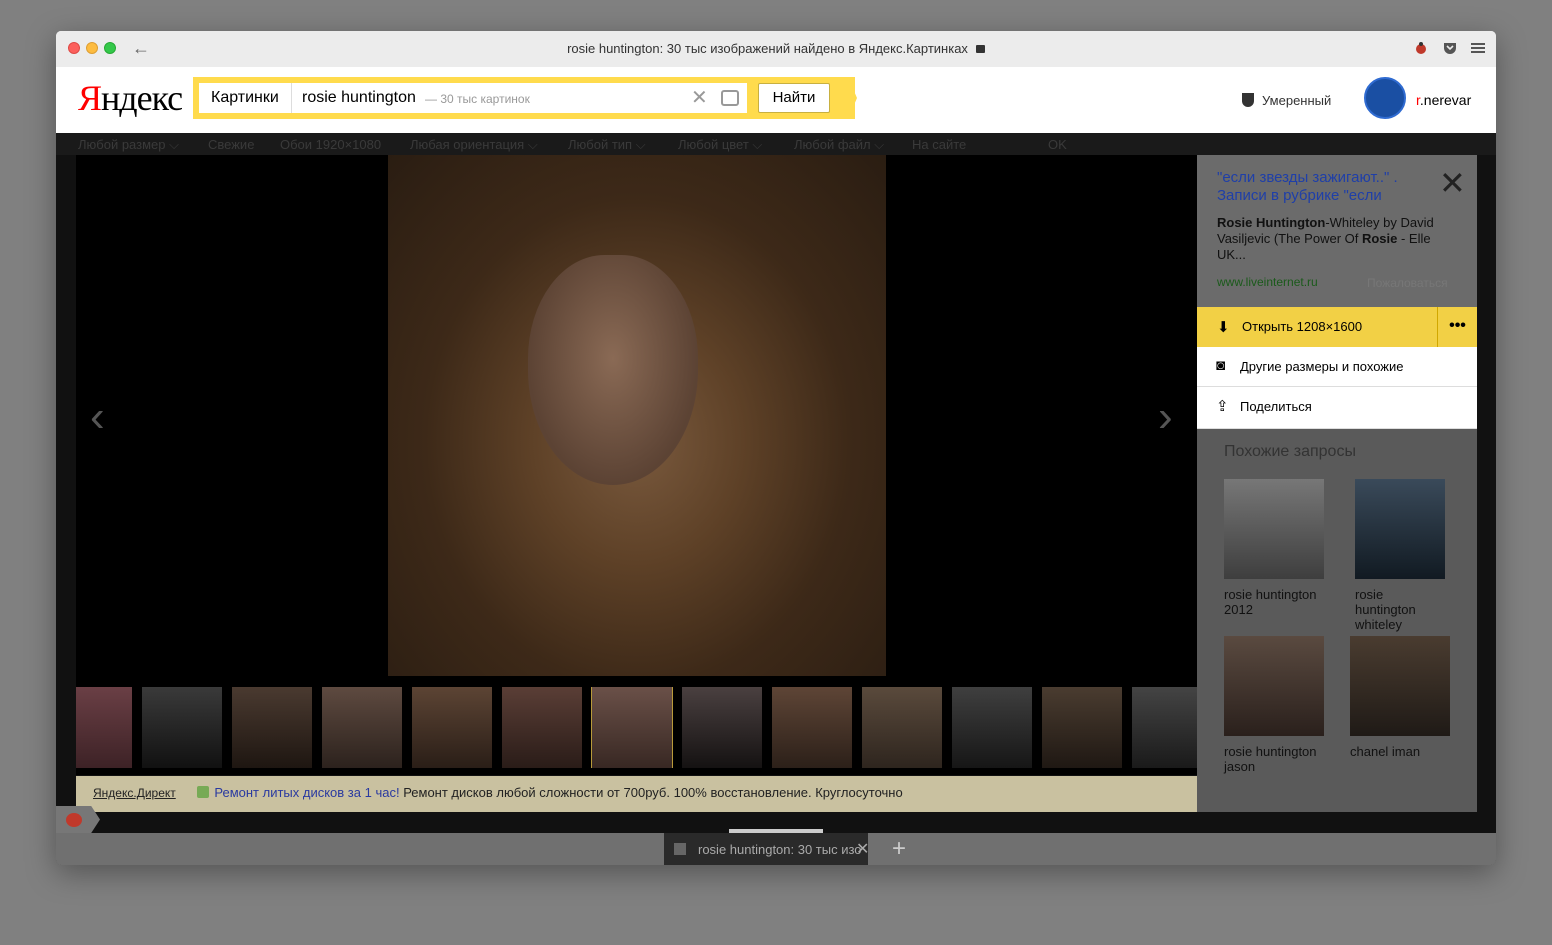  I want to click on favicon-icon, so click(680, 849).